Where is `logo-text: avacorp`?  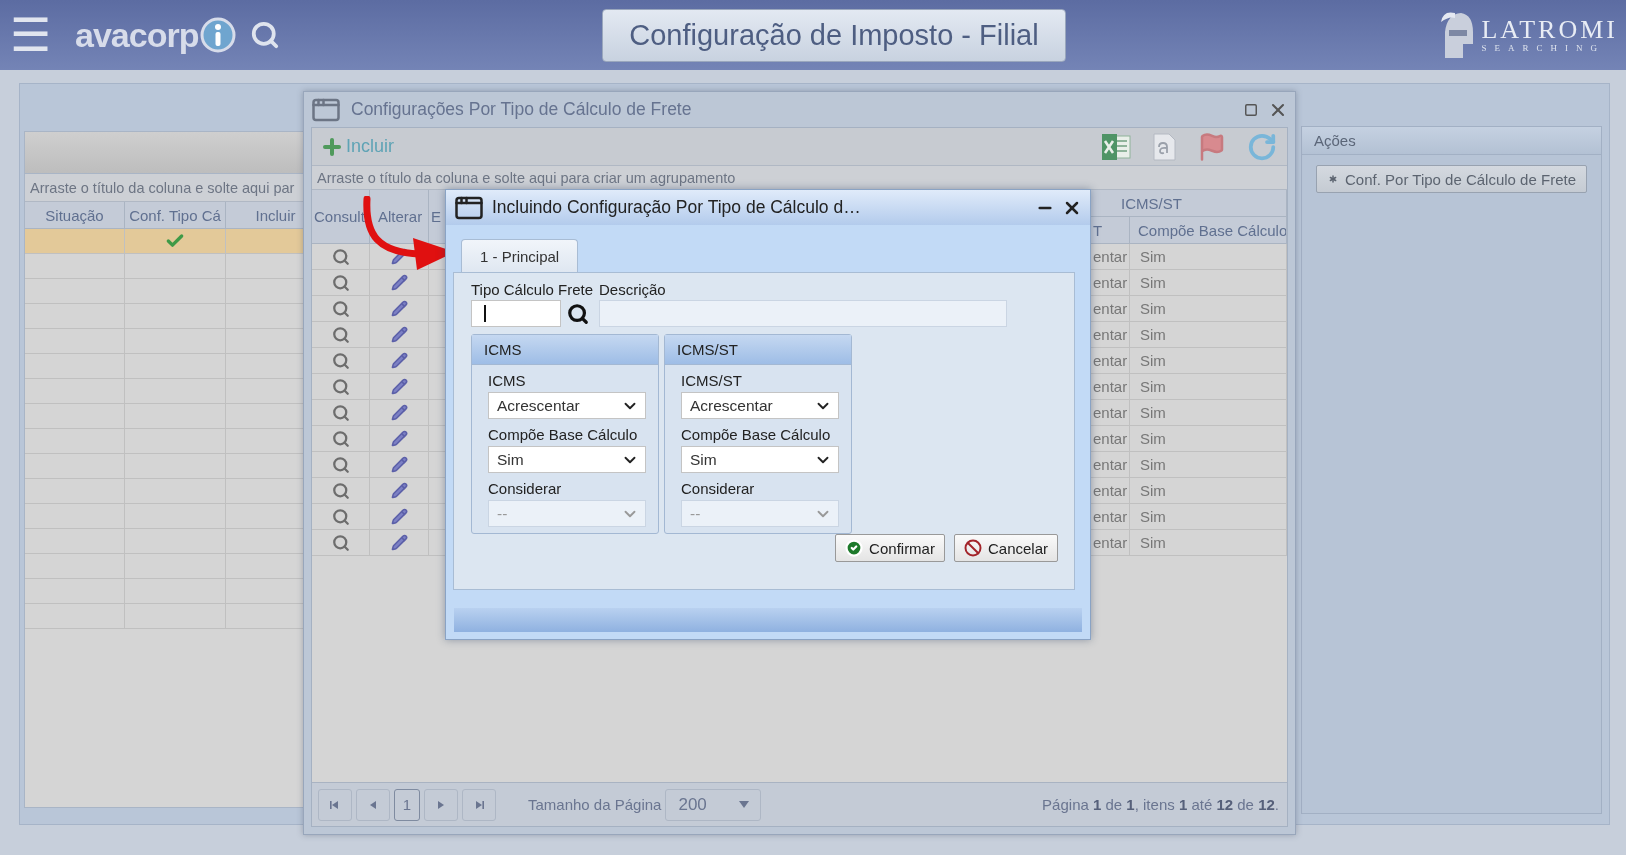
logo-text: avacorp is located at coordinates (137, 35).